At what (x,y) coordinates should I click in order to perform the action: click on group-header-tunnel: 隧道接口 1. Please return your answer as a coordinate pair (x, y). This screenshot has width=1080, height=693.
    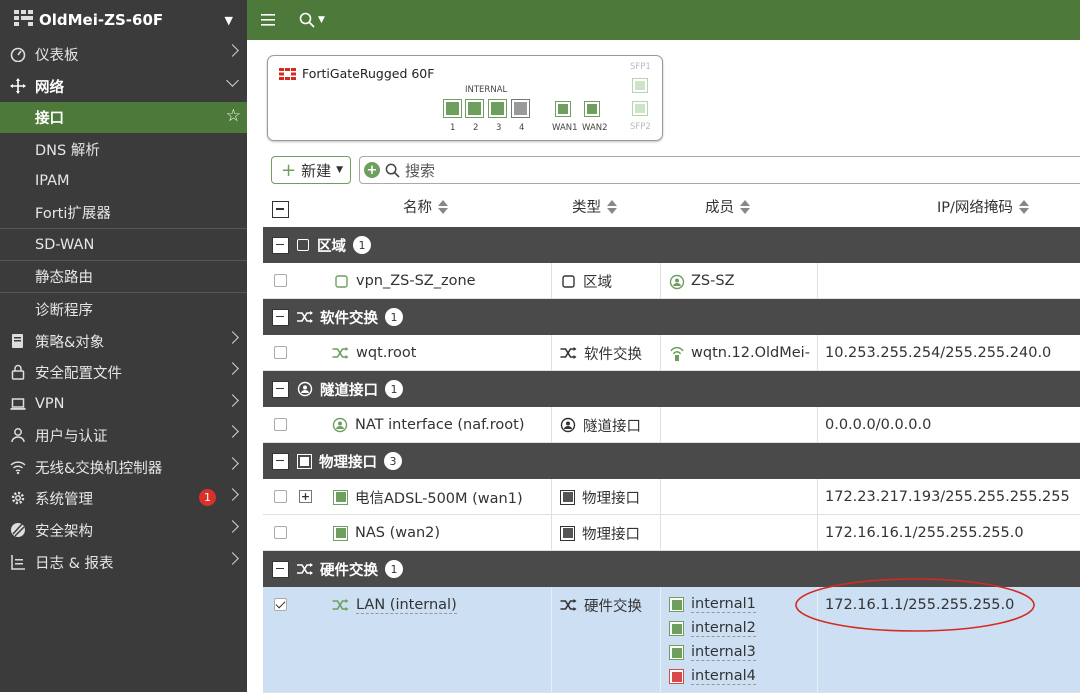
    Looking at the image, I should click on (671, 389).